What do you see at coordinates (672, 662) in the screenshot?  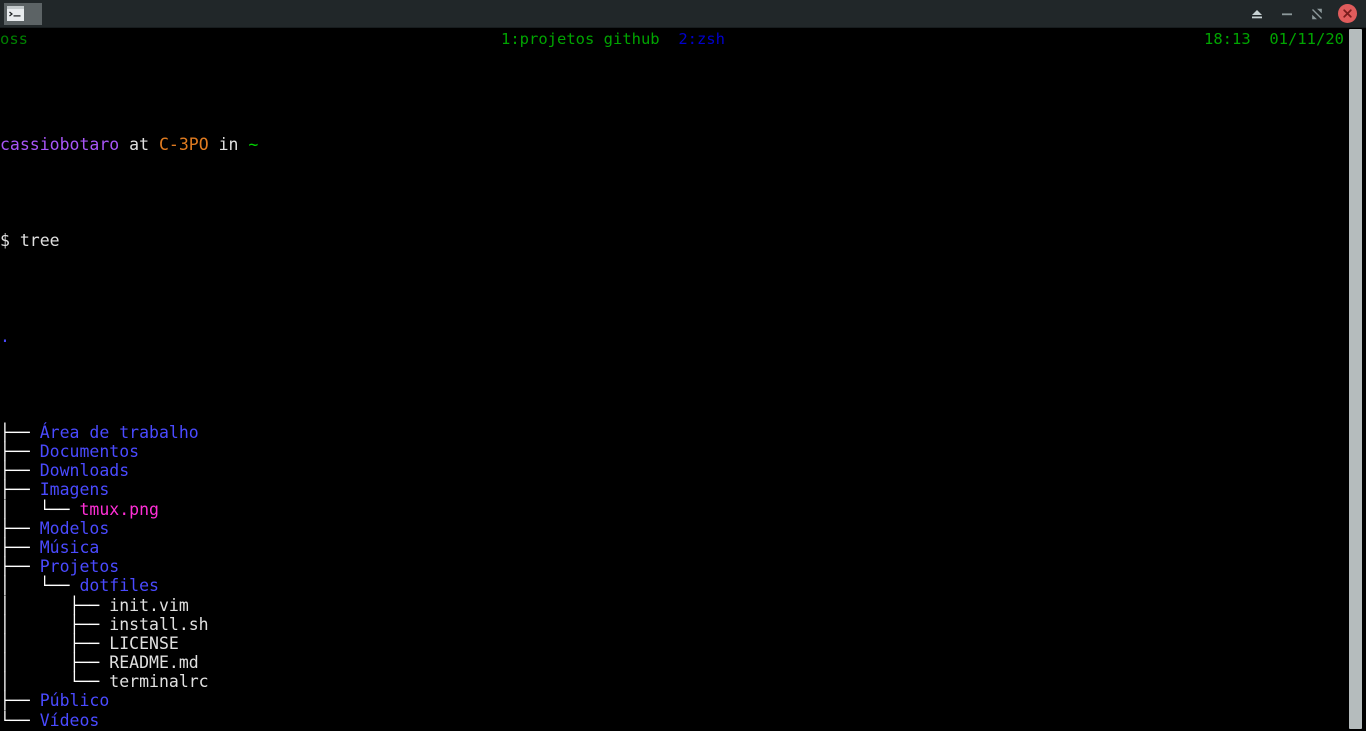 I see `tree-row: │ ├── README.md` at bounding box center [672, 662].